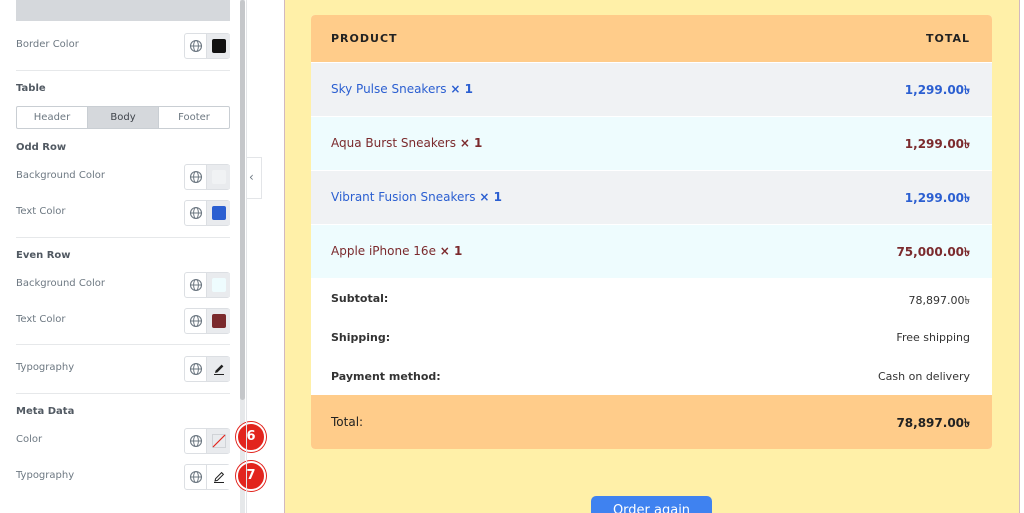 The height and width of the screenshot is (513, 1024). What do you see at coordinates (386, 376) in the screenshot?
I see `payment-method-label: Payment method:` at bounding box center [386, 376].